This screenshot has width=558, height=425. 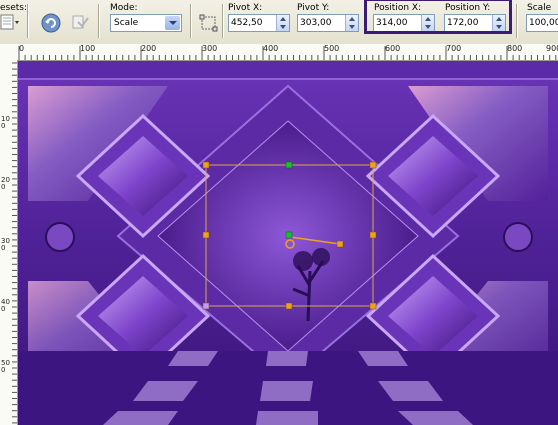 I want to click on ruler-h-label: 700, so click(x=454, y=48).